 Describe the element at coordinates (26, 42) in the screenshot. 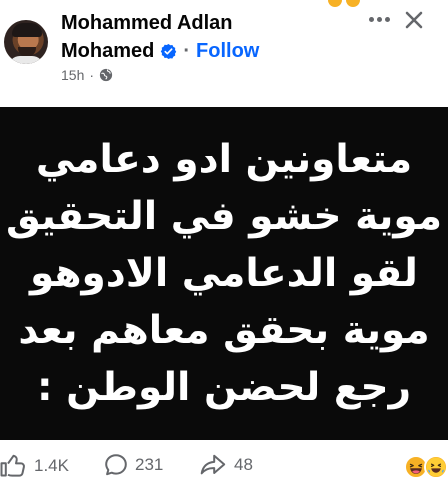

I see `author-avatar` at that location.